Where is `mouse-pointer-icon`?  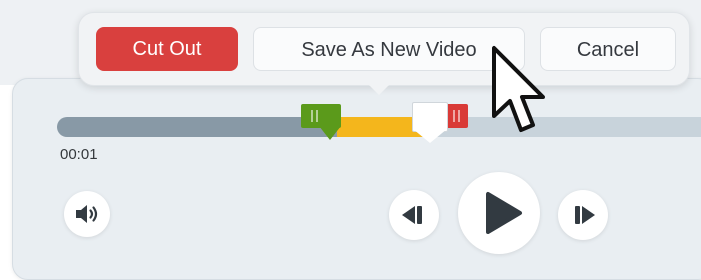 mouse-pointer-icon is located at coordinates (520, 94).